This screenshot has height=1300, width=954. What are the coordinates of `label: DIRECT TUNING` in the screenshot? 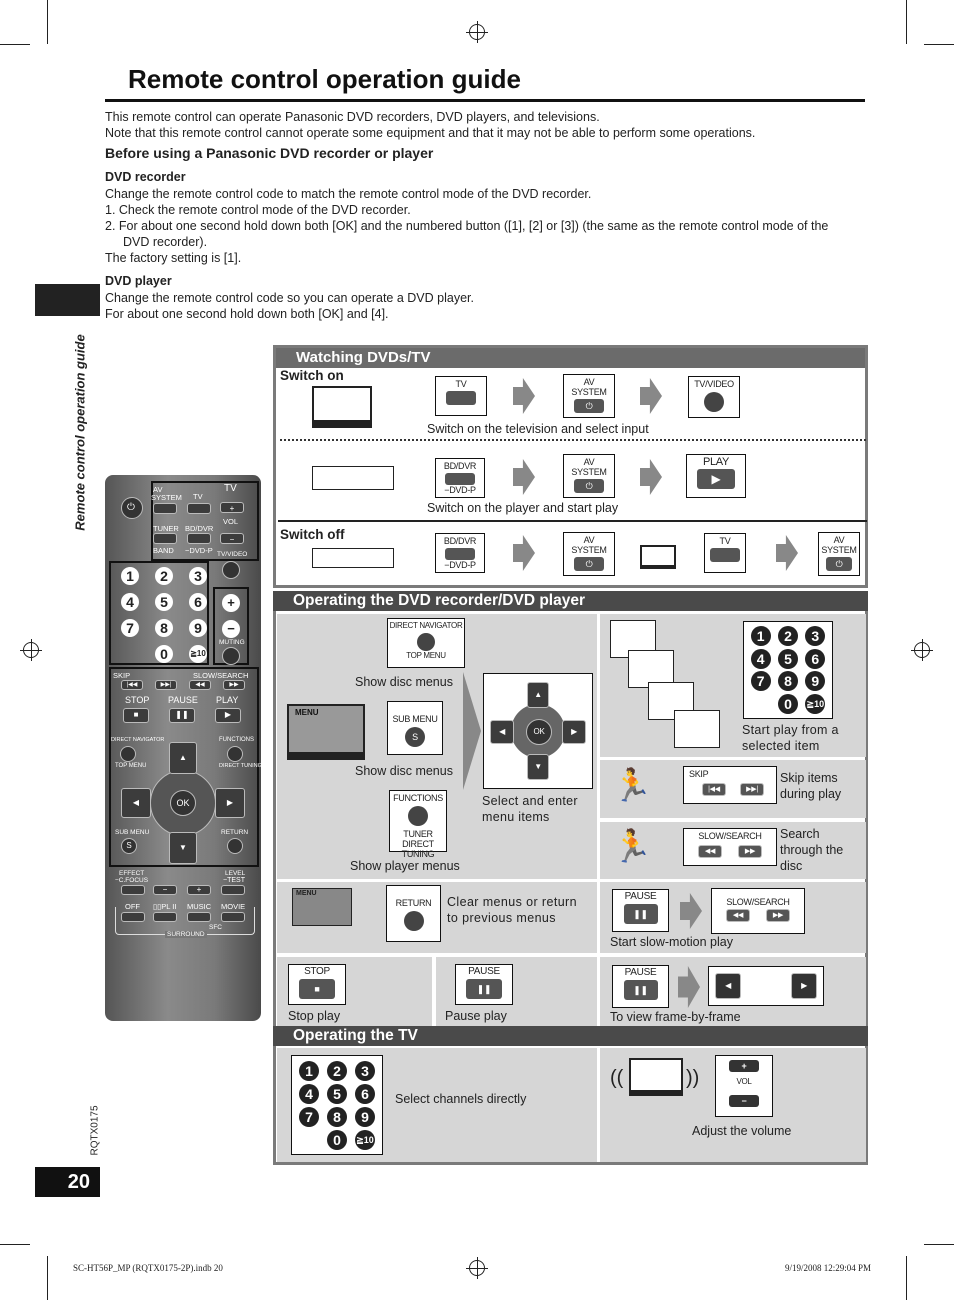 It's located at (240, 766).